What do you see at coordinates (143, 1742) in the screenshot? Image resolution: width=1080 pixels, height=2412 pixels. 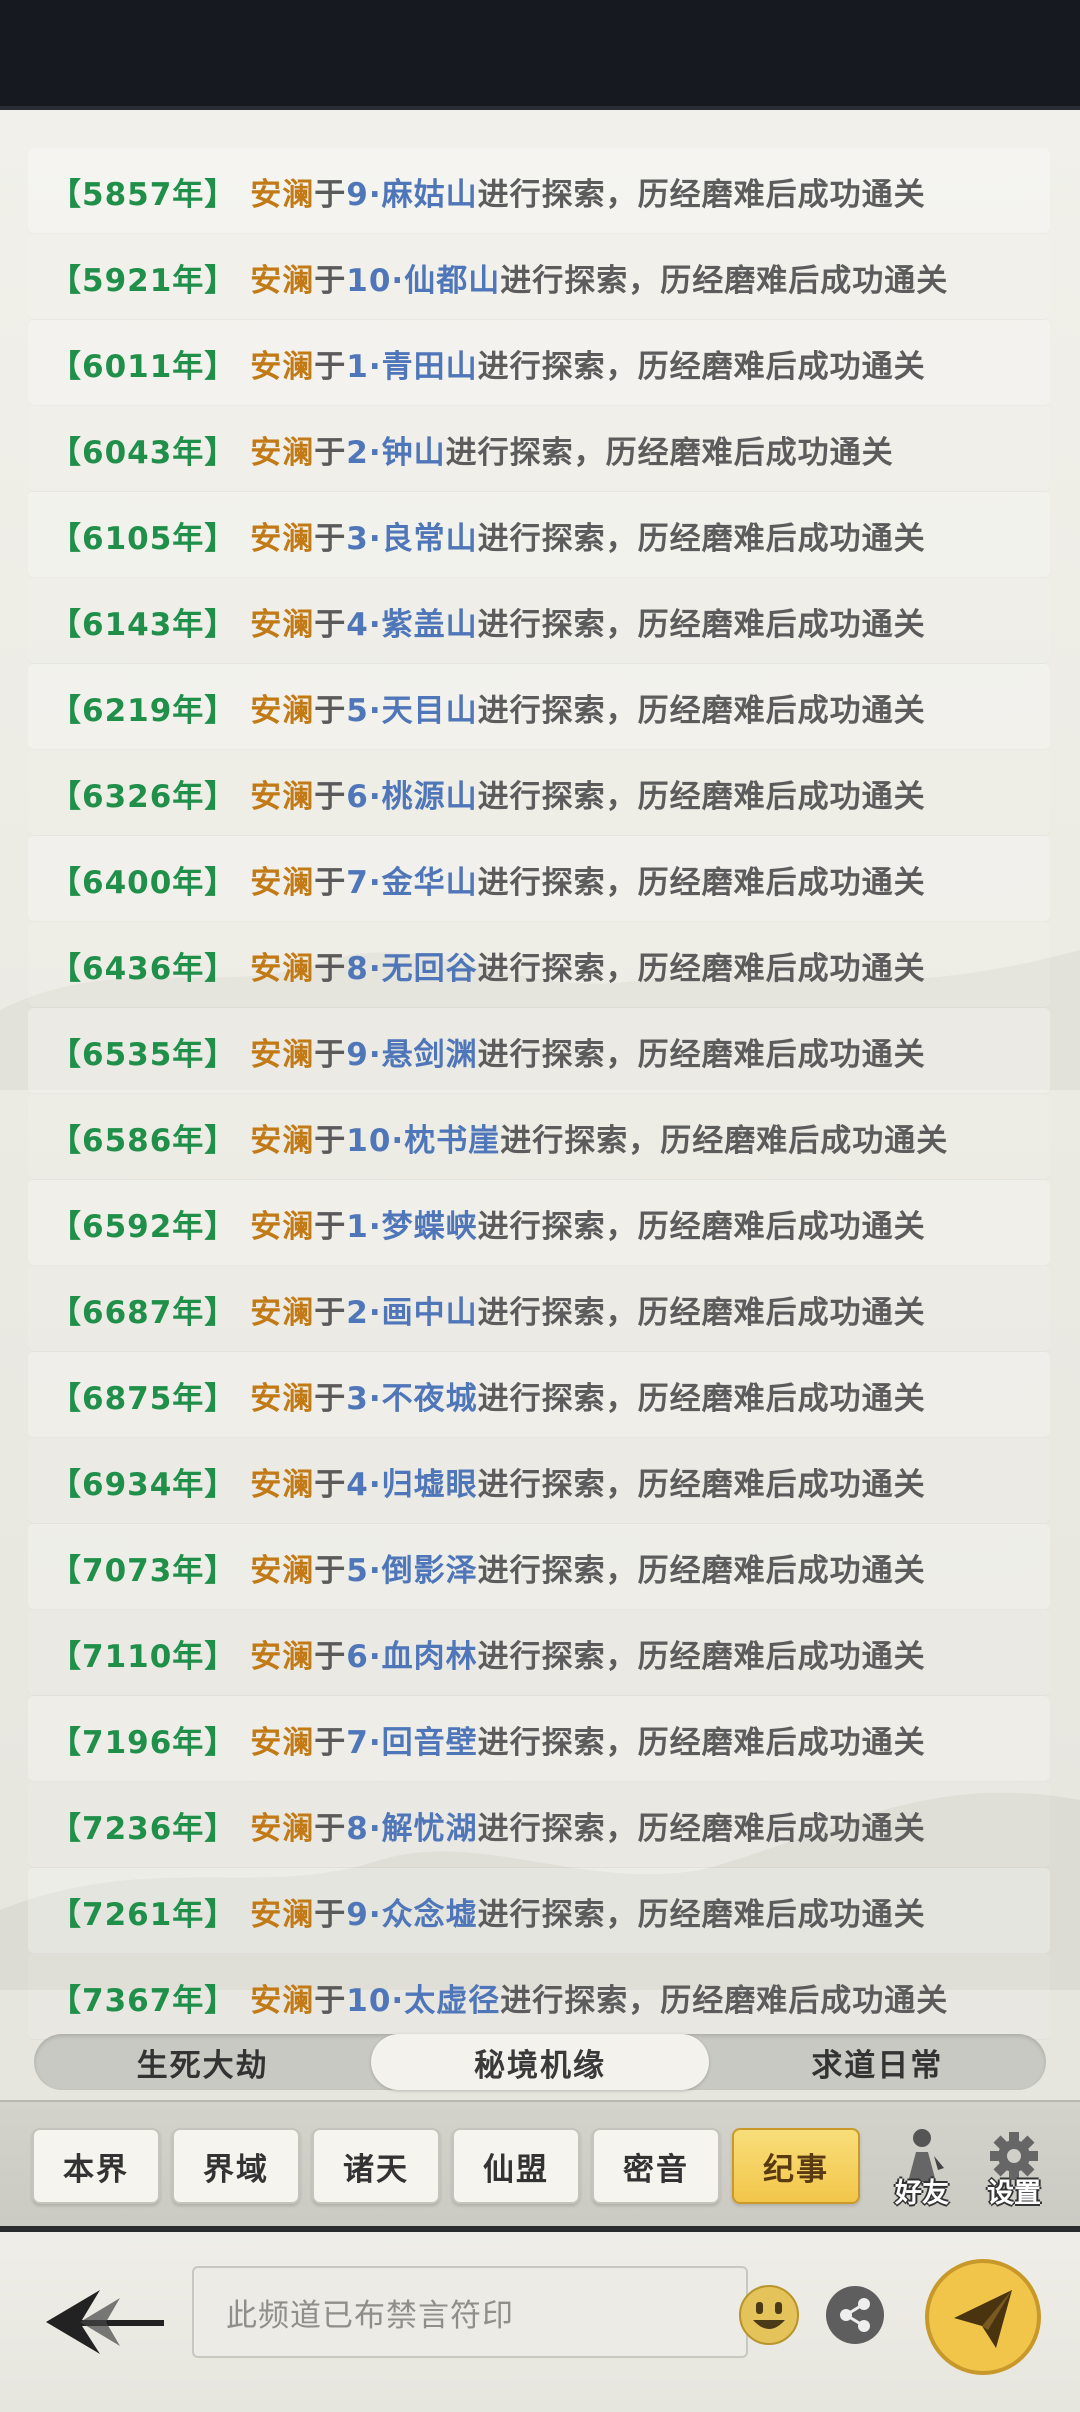 I see `log-entry-year: 【7196年】` at bounding box center [143, 1742].